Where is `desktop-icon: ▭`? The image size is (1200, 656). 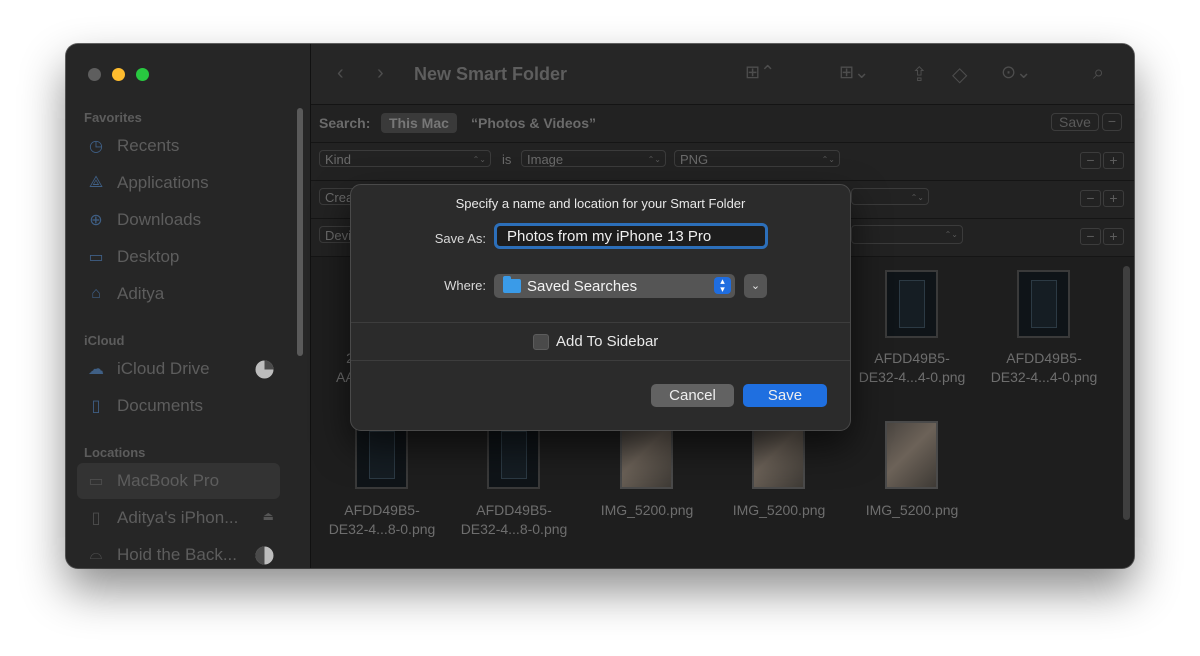 desktop-icon: ▭ is located at coordinates (96, 257).